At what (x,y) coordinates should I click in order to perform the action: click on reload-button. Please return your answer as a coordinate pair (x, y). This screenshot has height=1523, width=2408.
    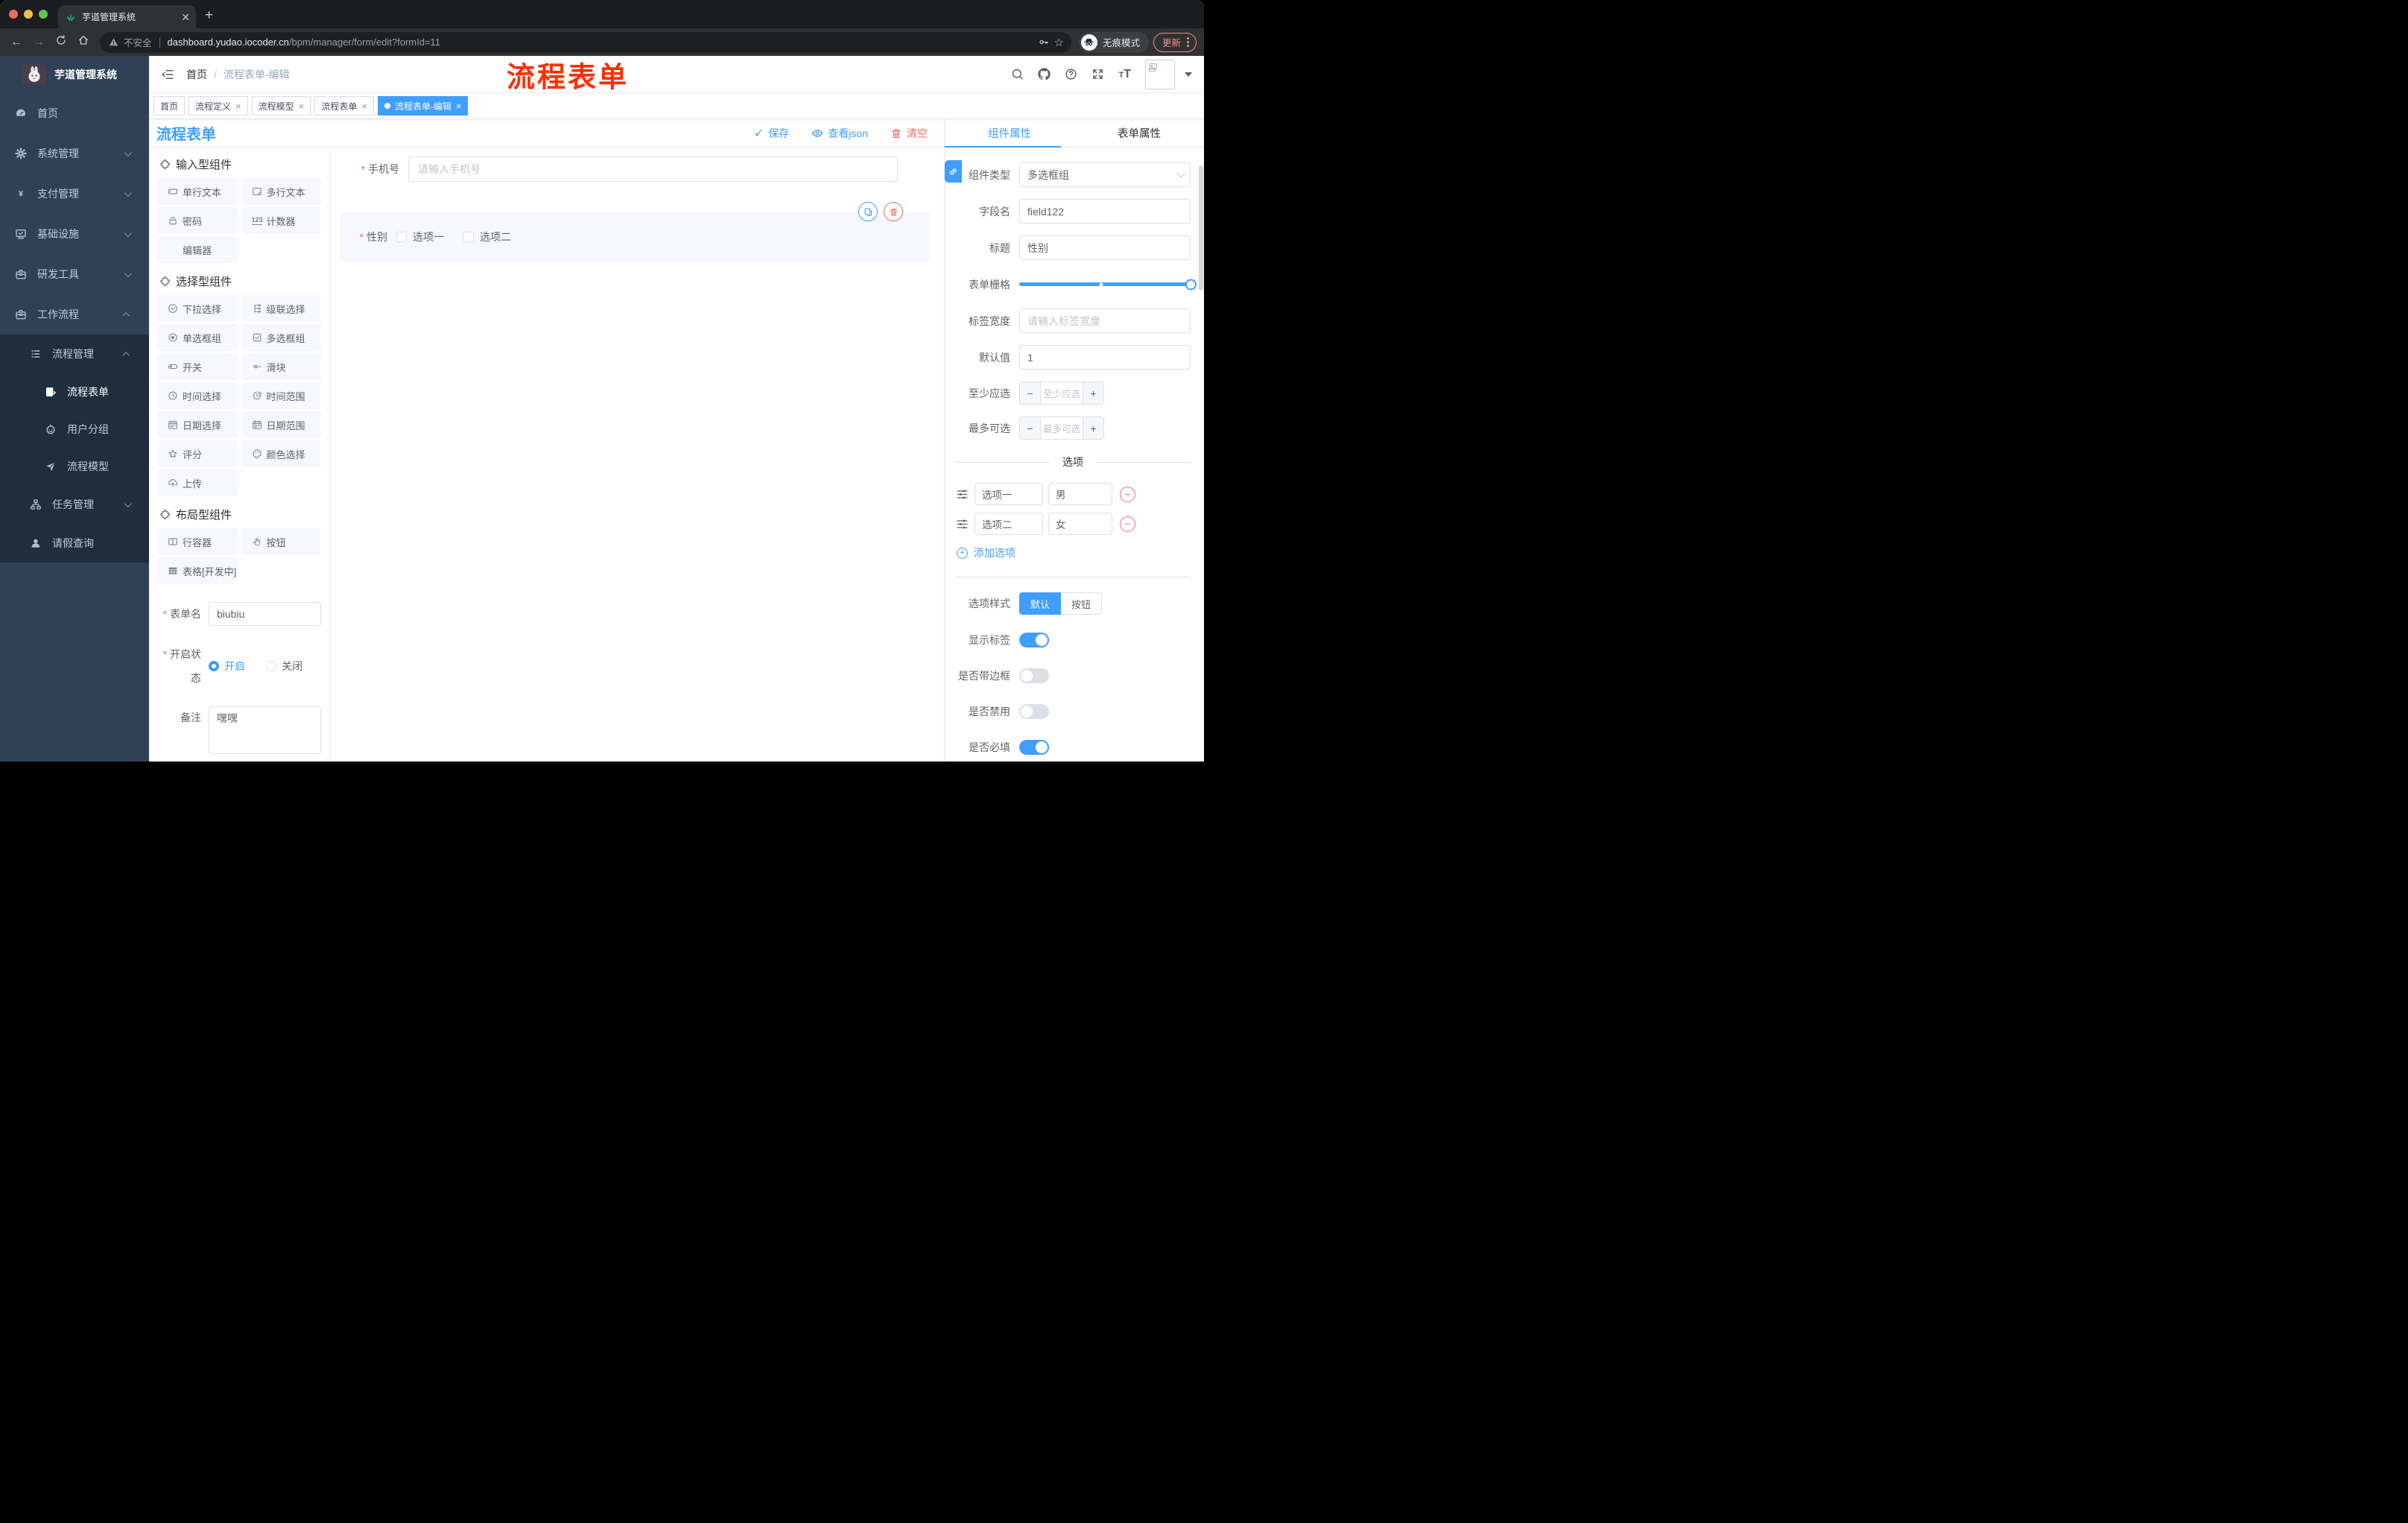
    Looking at the image, I should click on (61, 42).